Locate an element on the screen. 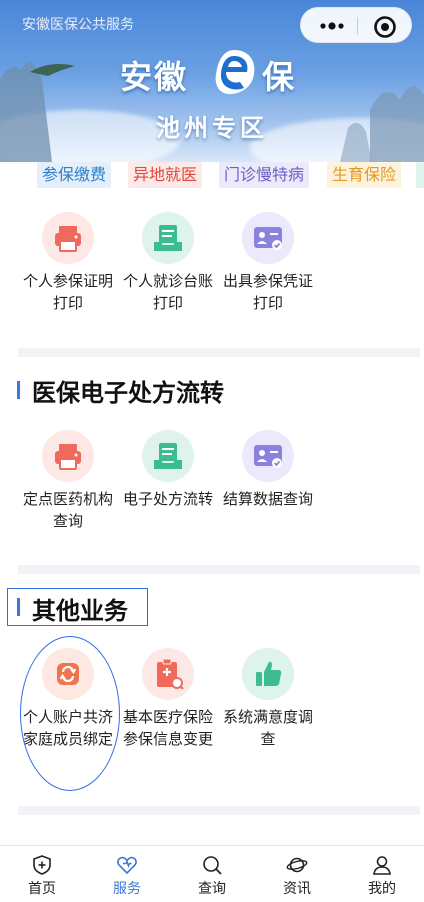 The image size is (424, 902). nav-mine: 我的 is located at coordinates (382, 874).